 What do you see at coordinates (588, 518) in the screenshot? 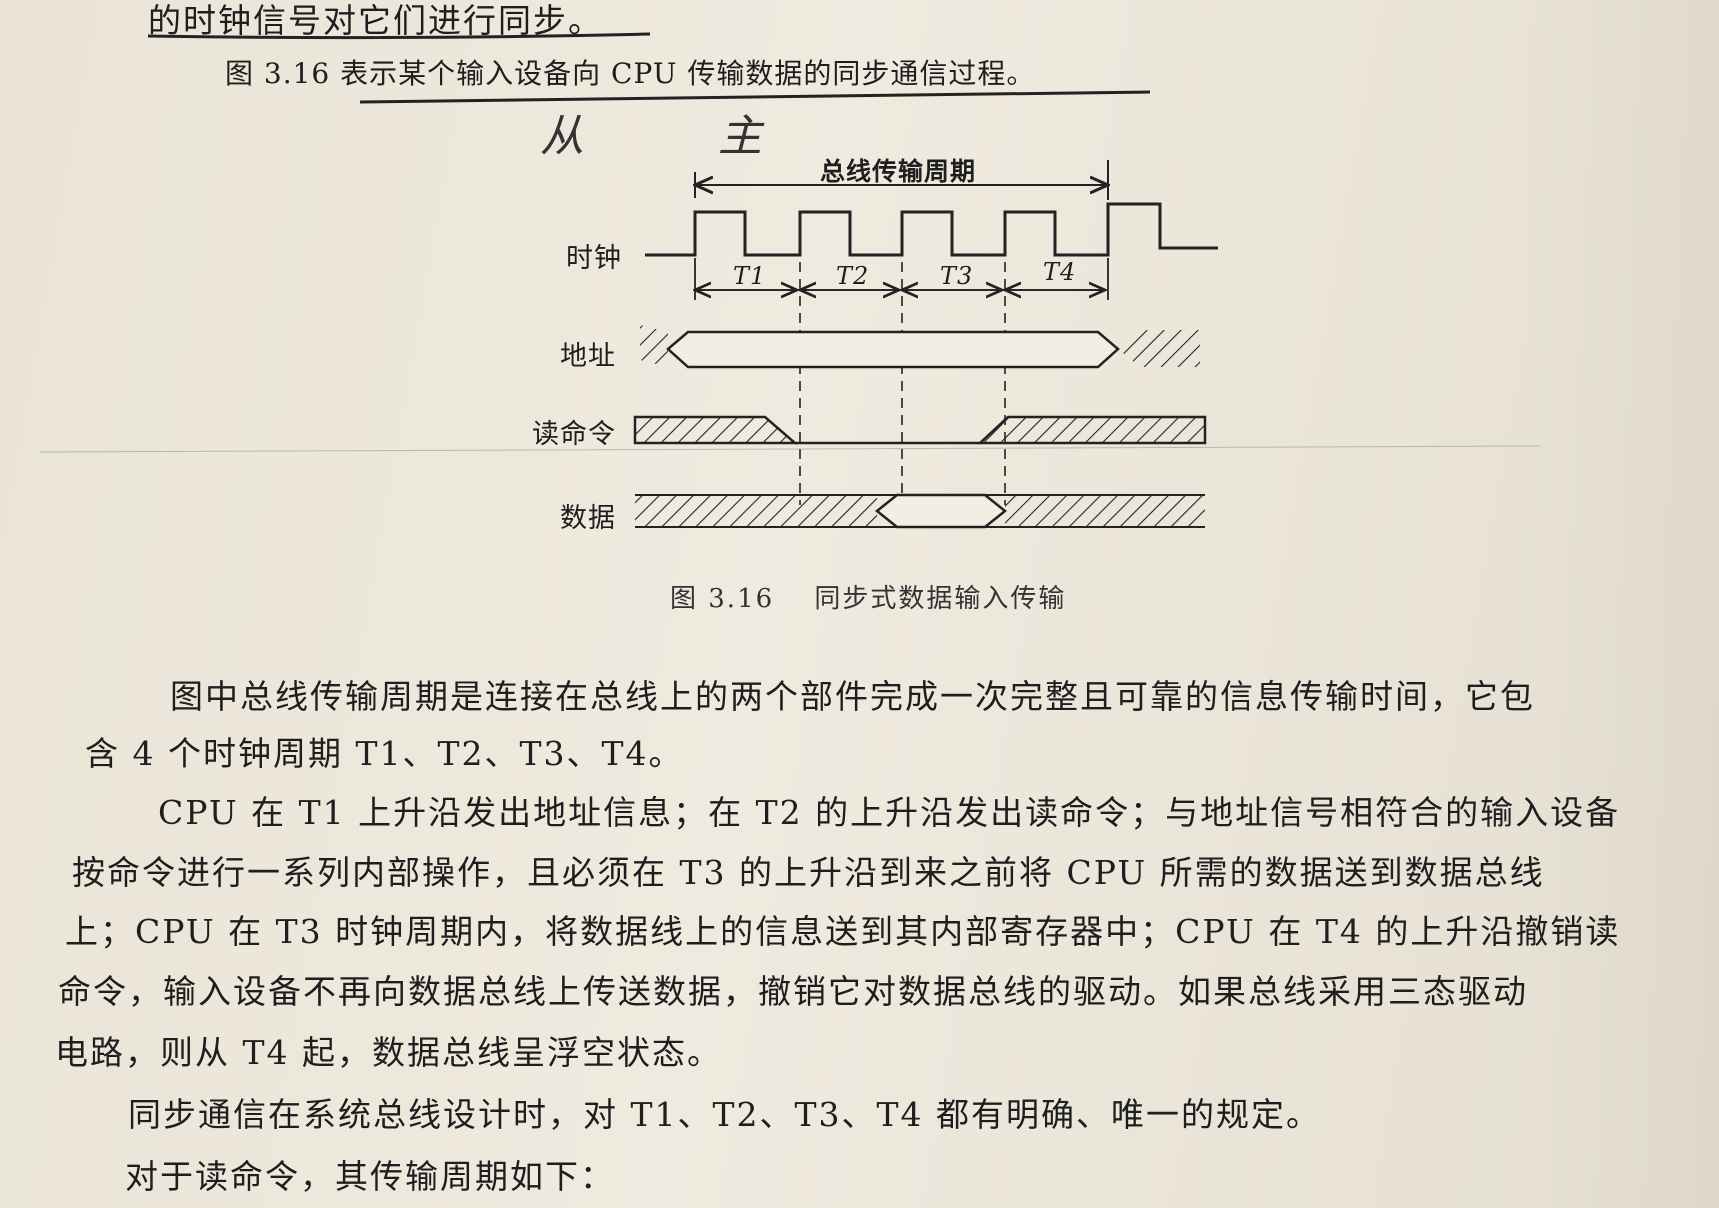
I see `data-label: 数据` at bounding box center [588, 518].